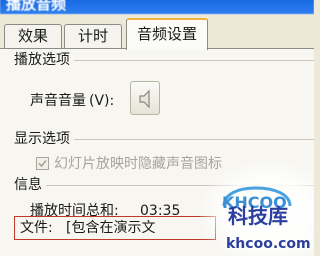 The height and width of the screenshot is (256, 320). What do you see at coordinates (111, 228) in the screenshot?
I see `file-value: [包含在演示文` at bounding box center [111, 228].